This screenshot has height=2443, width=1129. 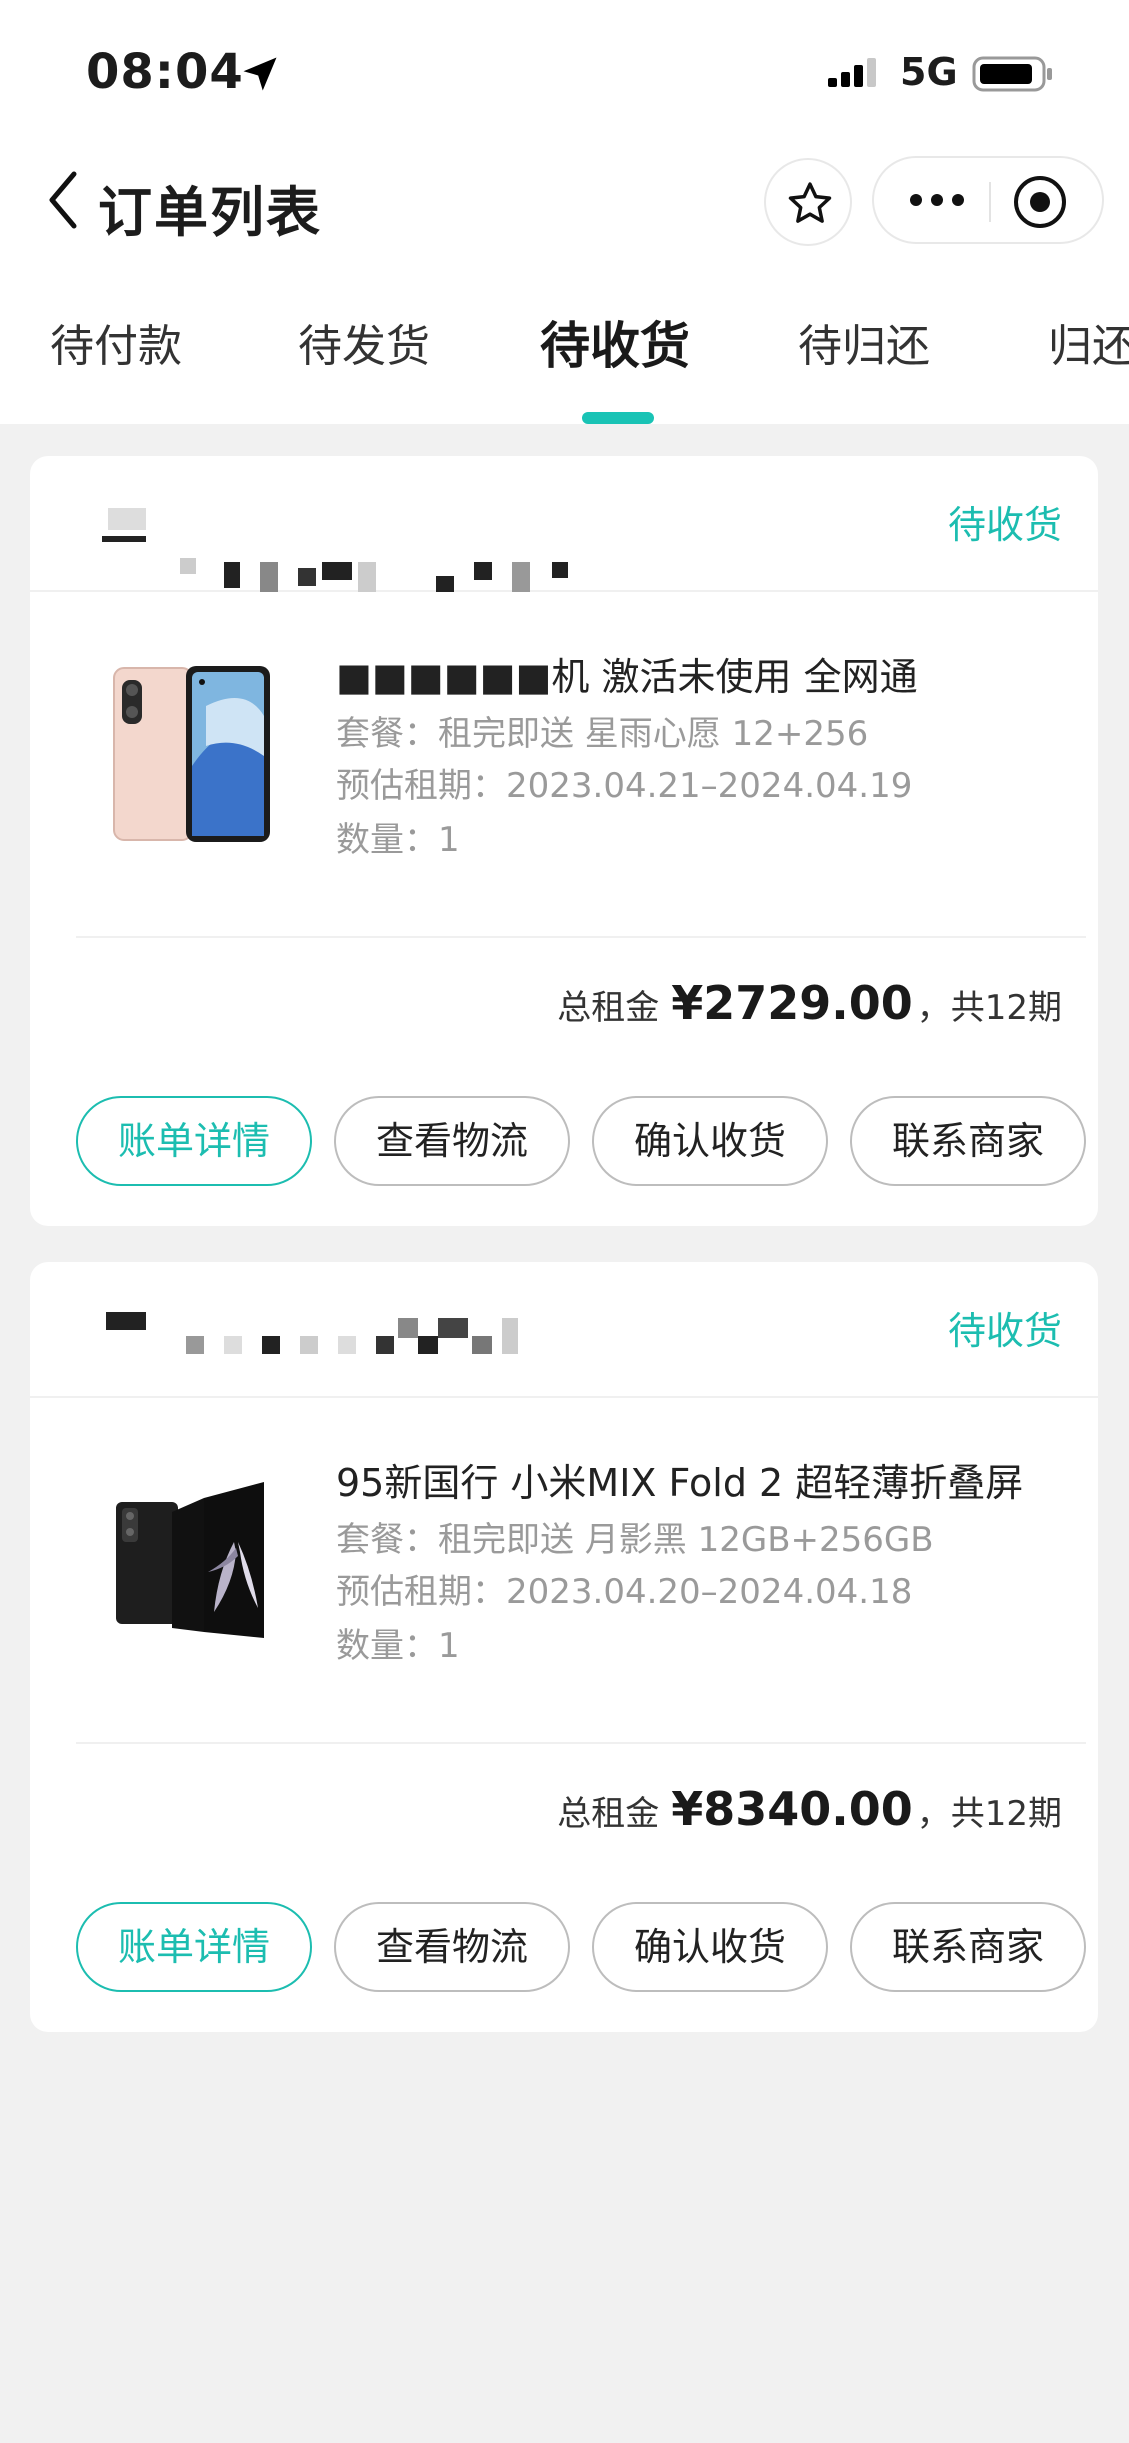 What do you see at coordinates (192, 1558) in the screenshot?
I see `product-image-foldable-phone` at bounding box center [192, 1558].